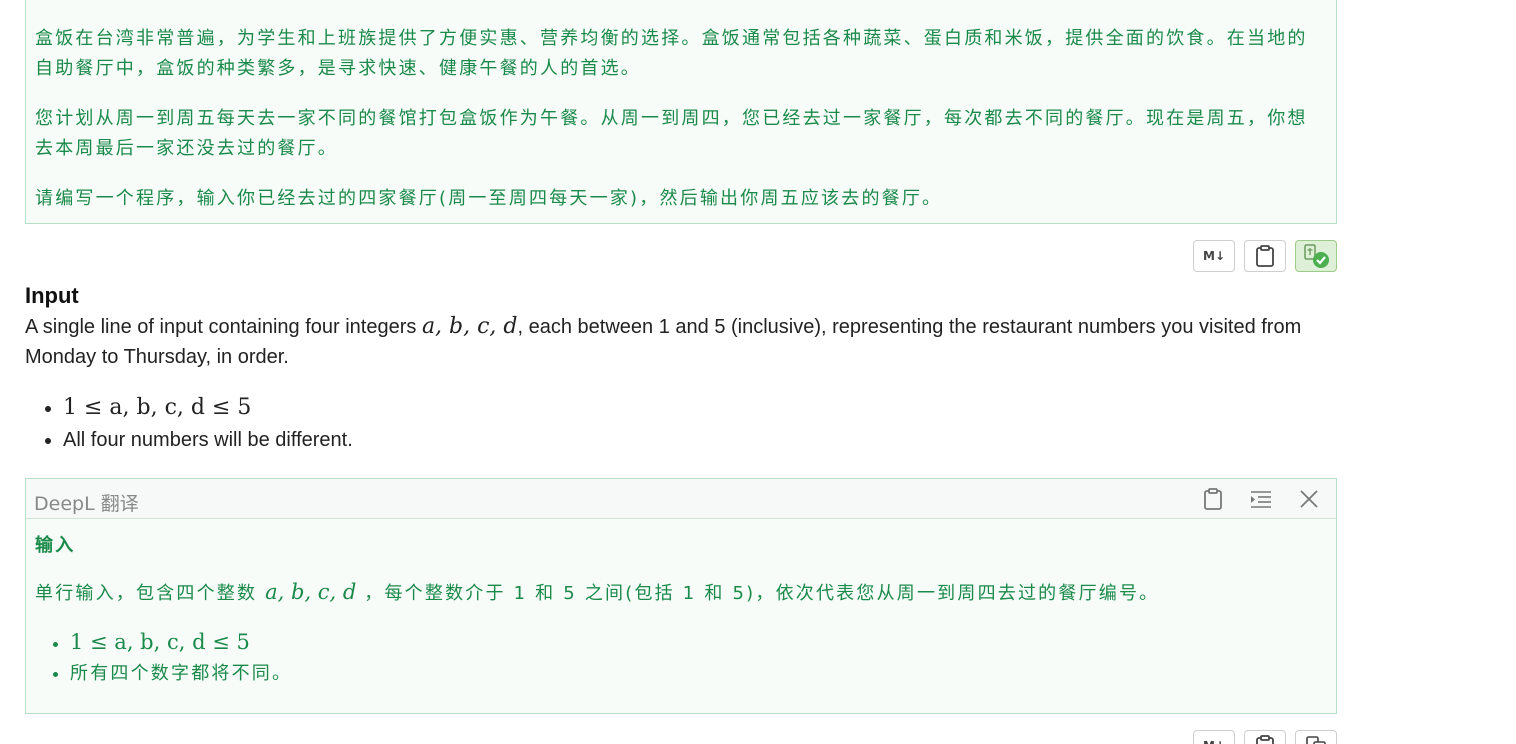 This screenshot has height=744, width=1516. Describe the element at coordinates (86, 504) in the screenshot. I see `deepl-title: DeepL 翻译` at that location.